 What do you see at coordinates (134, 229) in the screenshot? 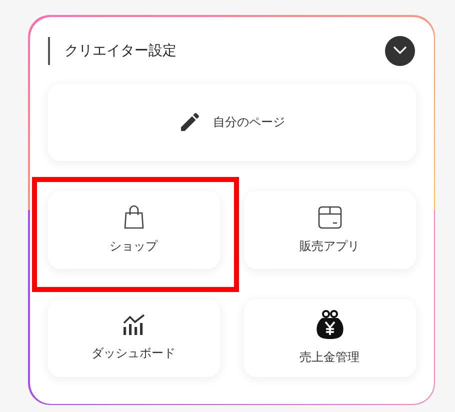
I see `tile-button: ショップ` at bounding box center [134, 229].